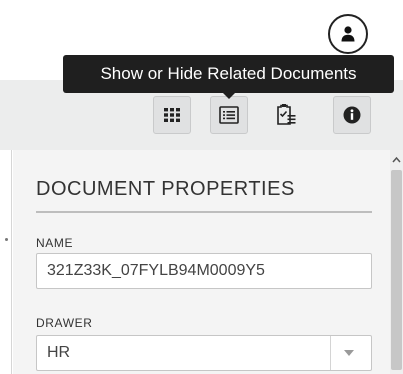 Image resolution: width=403 pixels, height=374 pixels. I want to click on tooltip: Show or Hide Related Documents, so click(228, 74).